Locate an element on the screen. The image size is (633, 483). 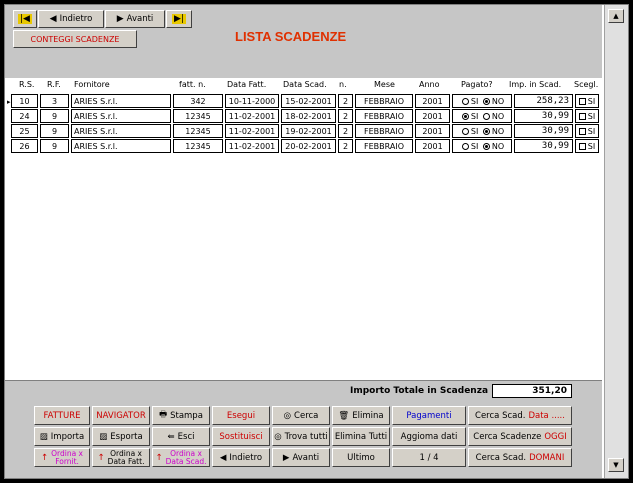
esegui-button: Esegui is located at coordinates (241, 415).